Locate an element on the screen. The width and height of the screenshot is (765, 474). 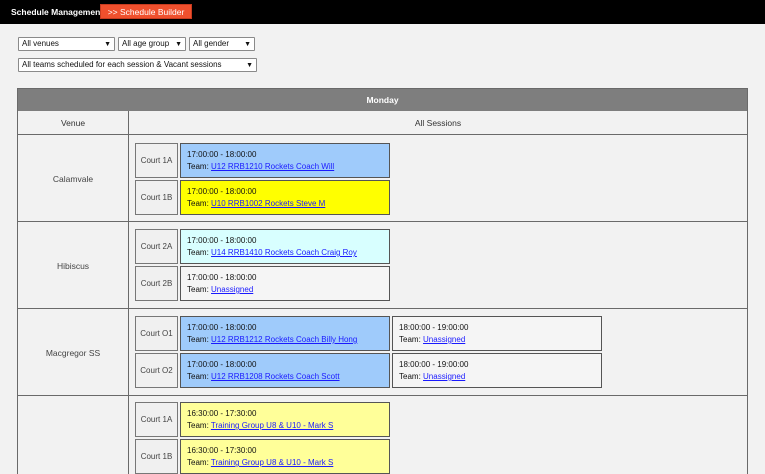
session-team-line: Team: U12 RRB1208 Rockets Coach Scott is located at coordinates (288, 377).